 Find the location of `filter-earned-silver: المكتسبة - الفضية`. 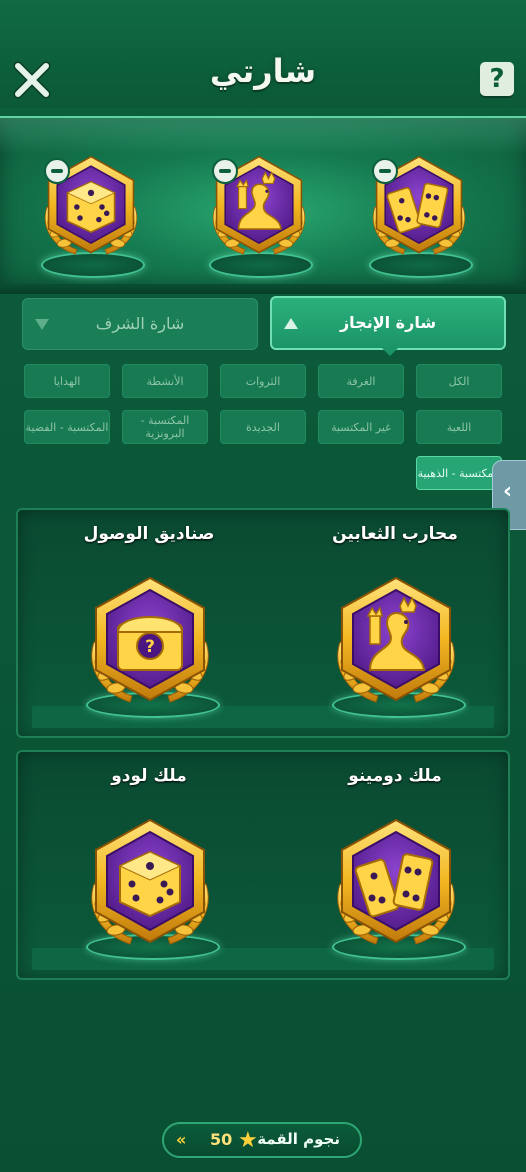

filter-earned-silver: المكتسبة - الفضية is located at coordinates (67, 427).